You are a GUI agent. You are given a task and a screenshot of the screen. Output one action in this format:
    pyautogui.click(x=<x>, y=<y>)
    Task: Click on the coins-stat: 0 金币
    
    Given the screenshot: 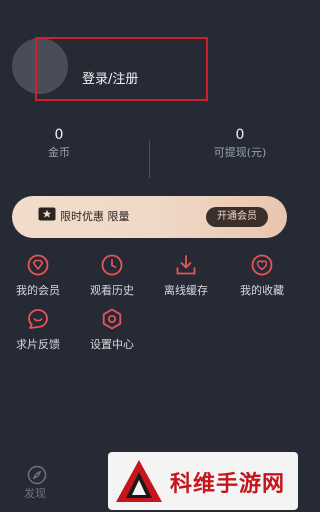 What is the action you would take?
    pyautogui.click(x=59, y=143)
    